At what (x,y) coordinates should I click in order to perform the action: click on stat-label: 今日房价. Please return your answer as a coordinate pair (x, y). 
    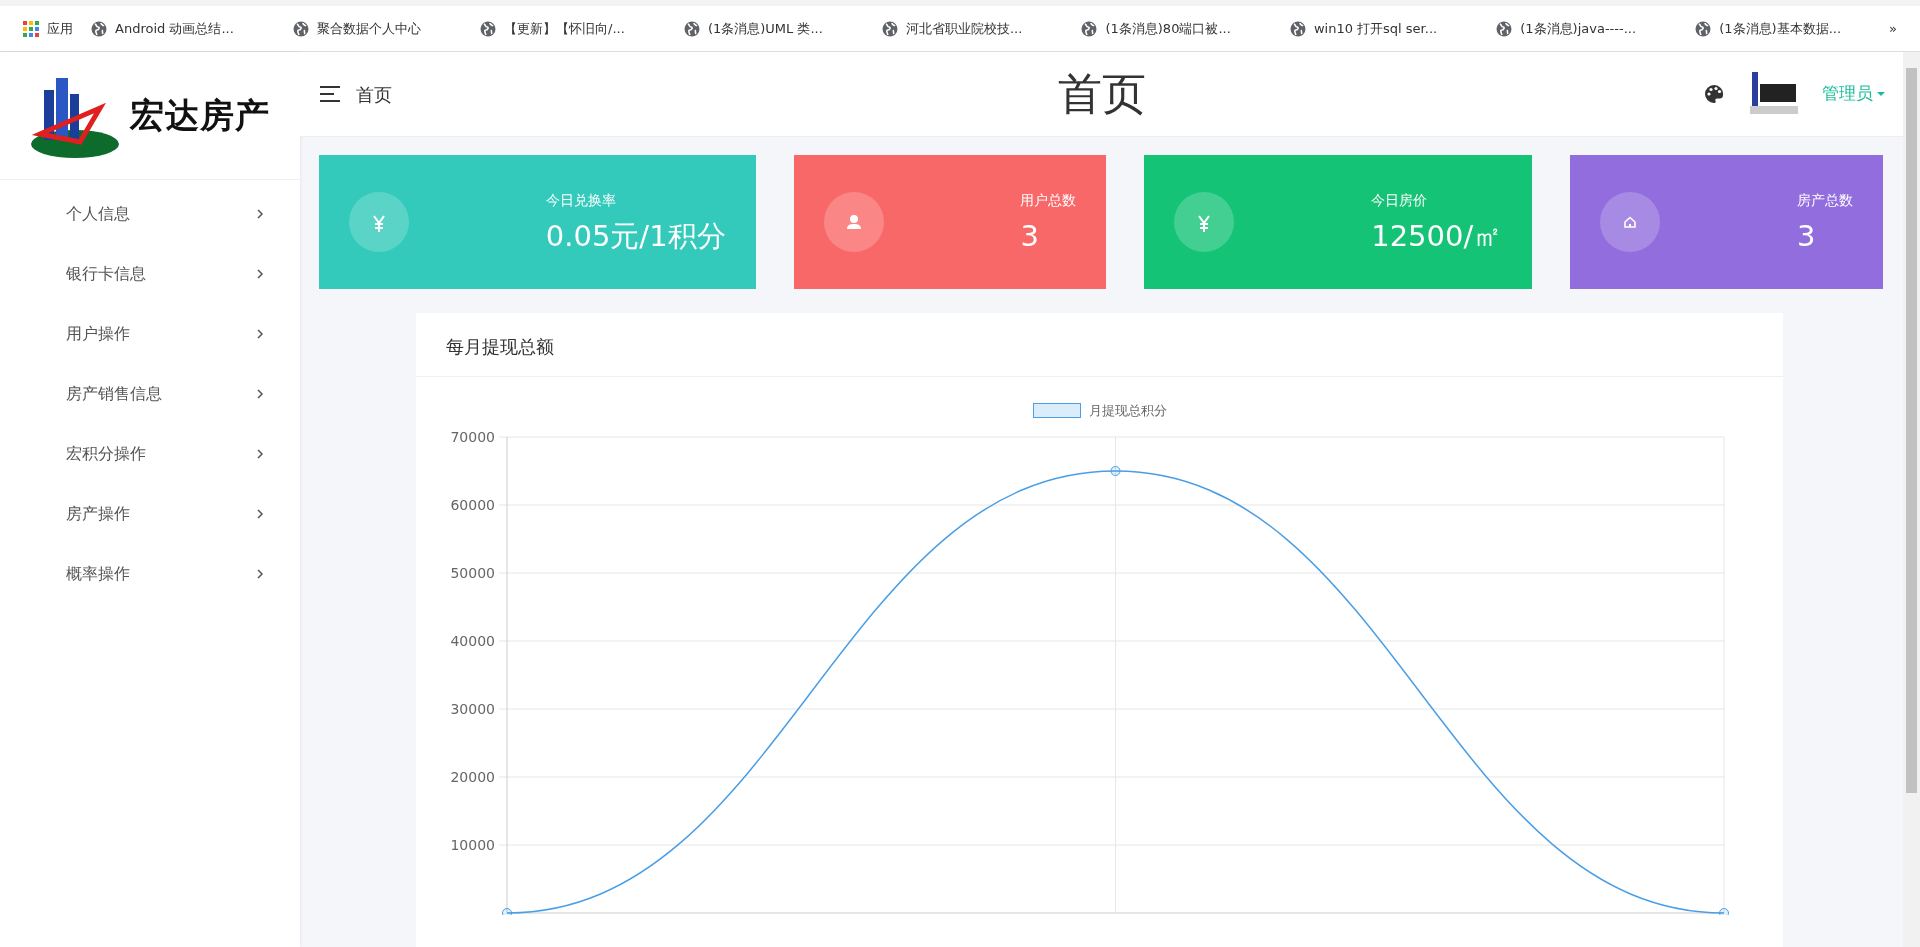
    Looking at the image, I should click on (1400, 201).